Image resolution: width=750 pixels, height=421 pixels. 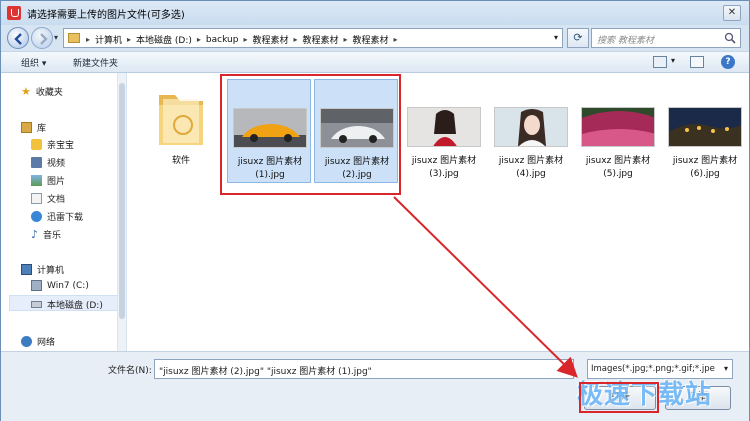 I want to click on file-tile-image-6: jisuxz 图片素材 (6).jpg, so click(x=705, y=131).